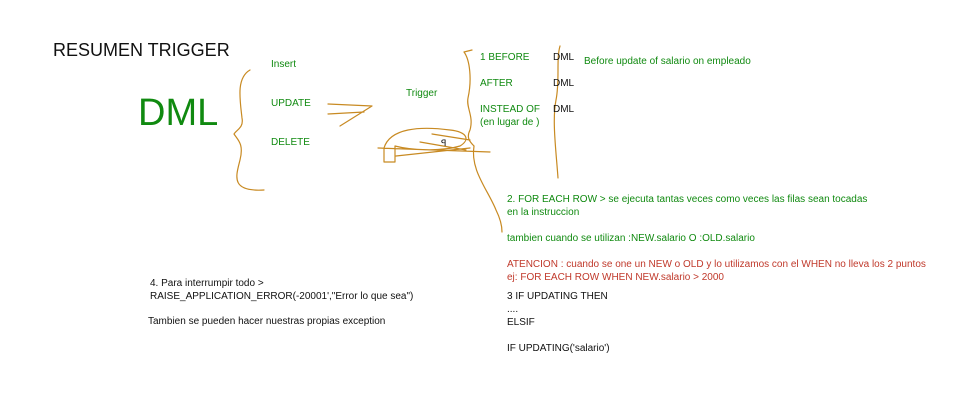  What do you see at coordinates (558, 348) in the screenshot?
I see `updating-line4: IF UPDATING('salario')` at bounding box center [558, 348].